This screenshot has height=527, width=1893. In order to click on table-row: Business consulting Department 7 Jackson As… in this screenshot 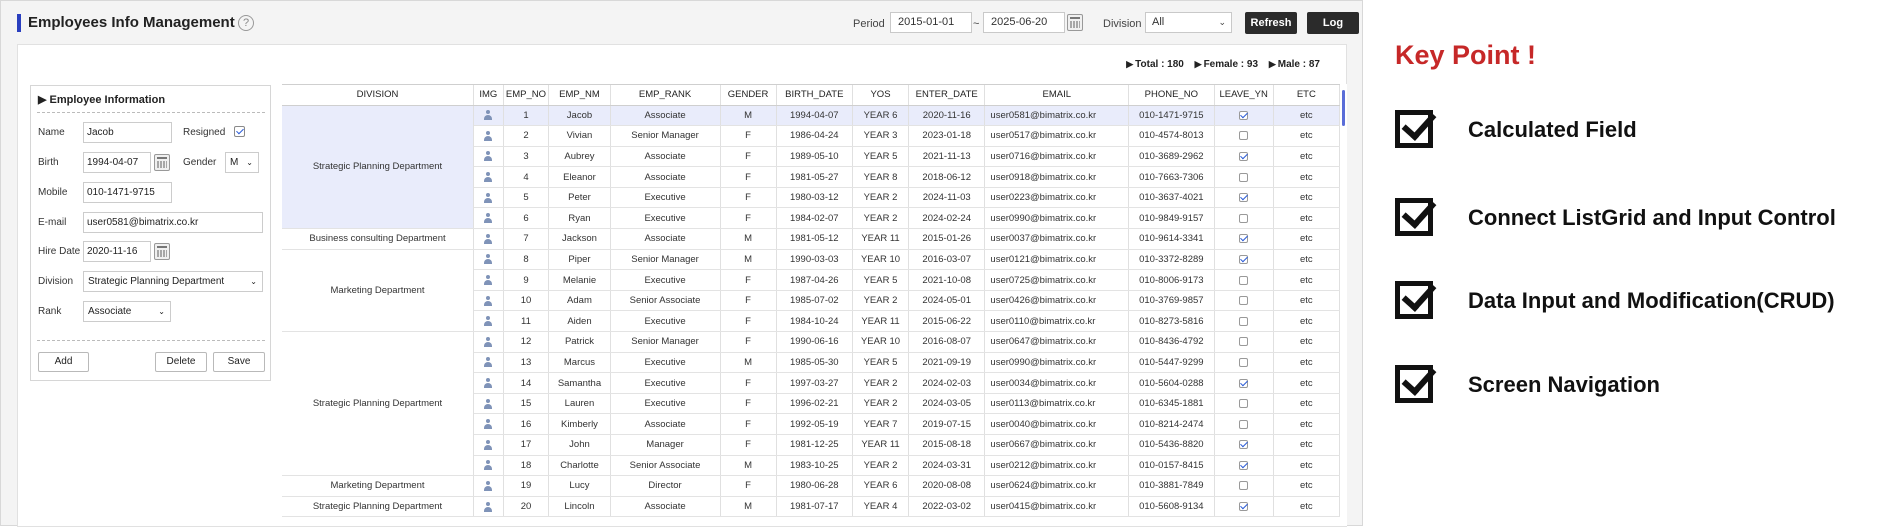, I will do `click(811, 239)`.